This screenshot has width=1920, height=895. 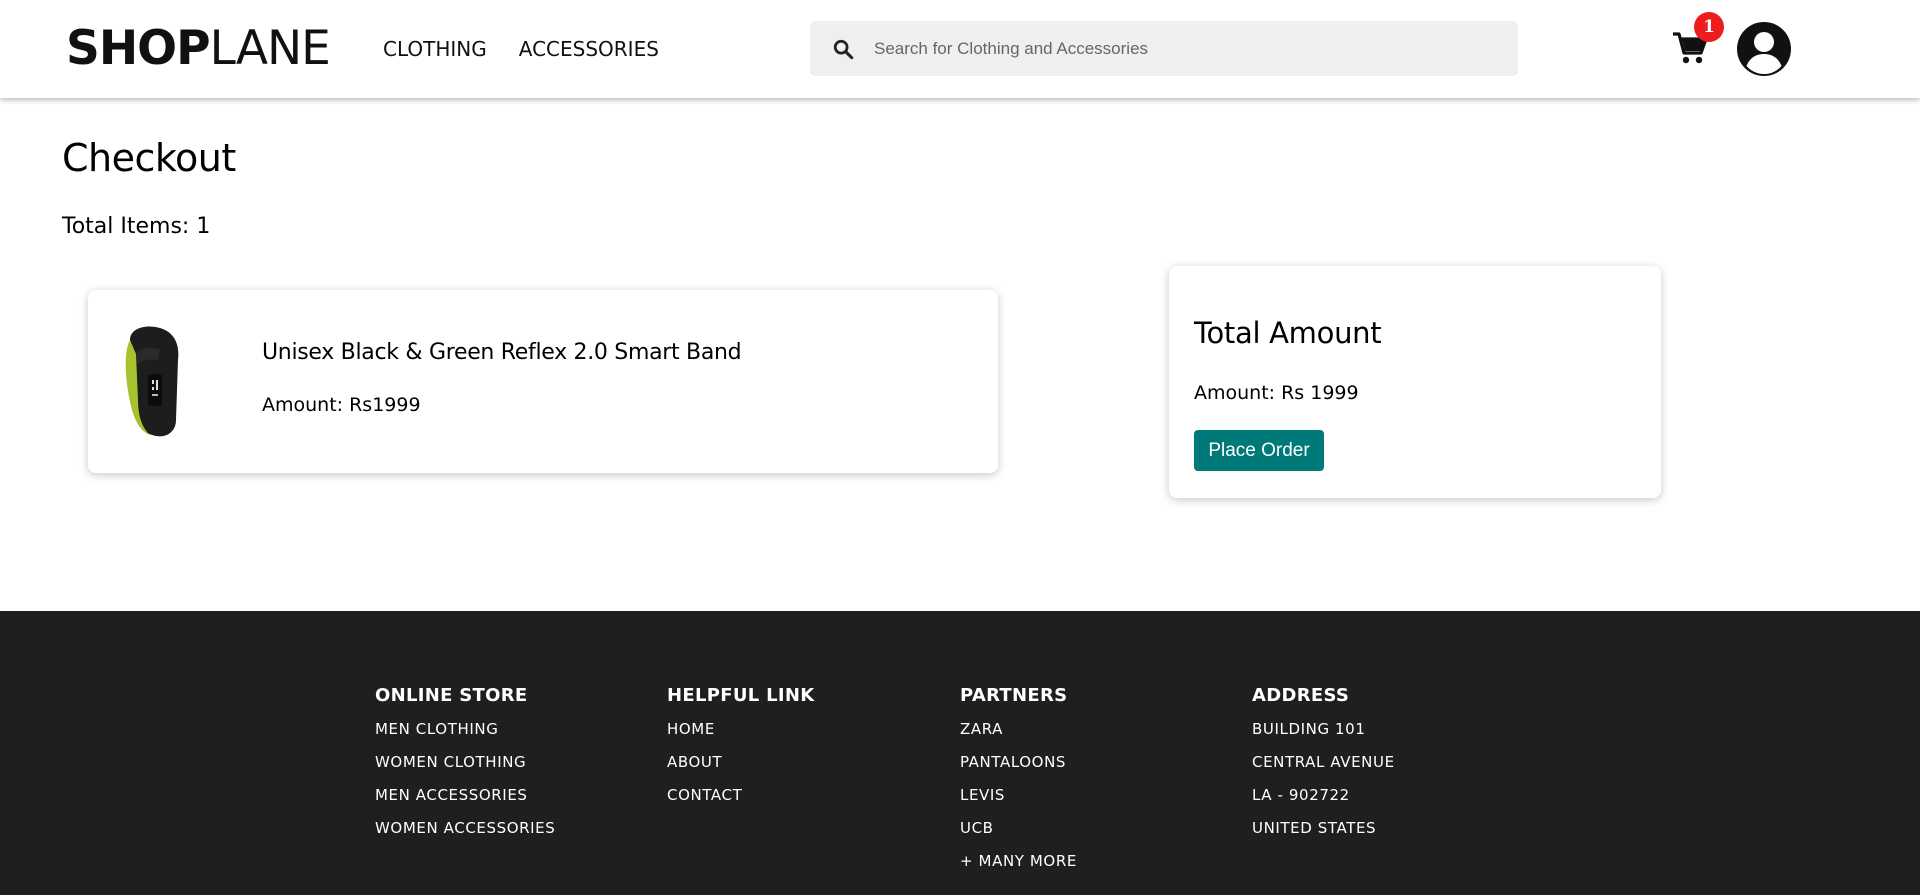 I want to click on main-nav: CLOTHING ACCESSORIES, so click(x=521, y=49).